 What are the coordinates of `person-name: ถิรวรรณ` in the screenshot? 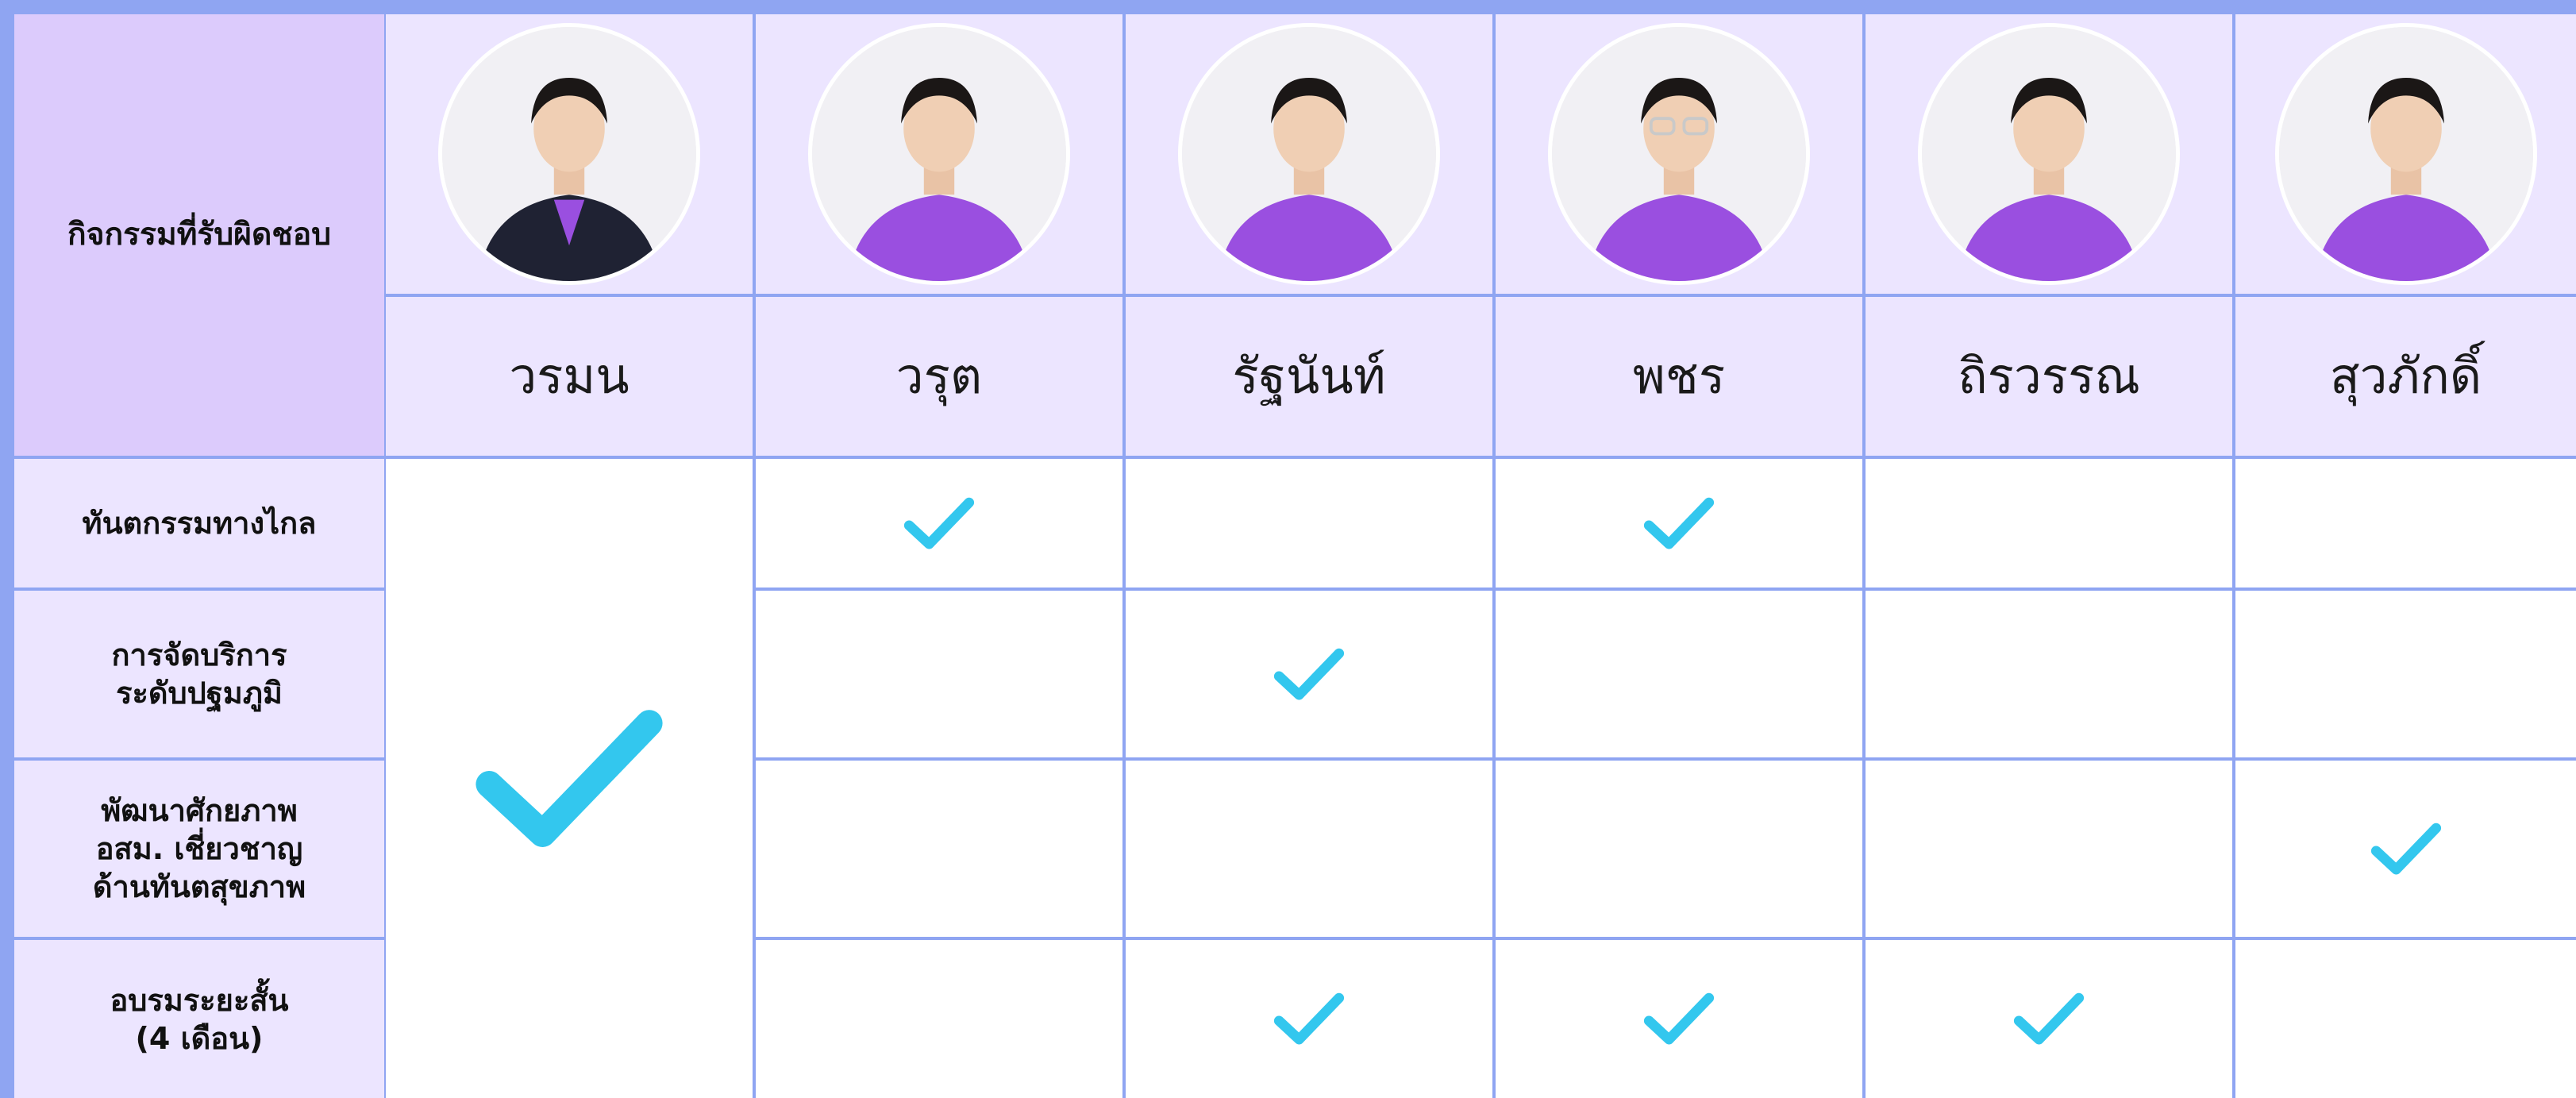 It's located at (2049, 376).